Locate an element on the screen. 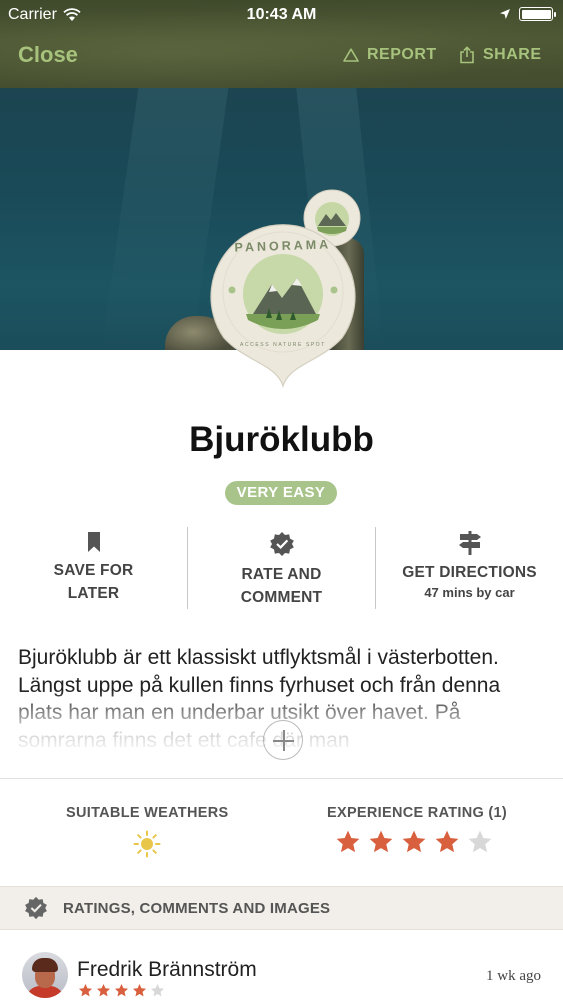 The height and width of the screenshot is (1000, 563). directions-label: GET DIRECTIONS is located at coordinates (469, 572).